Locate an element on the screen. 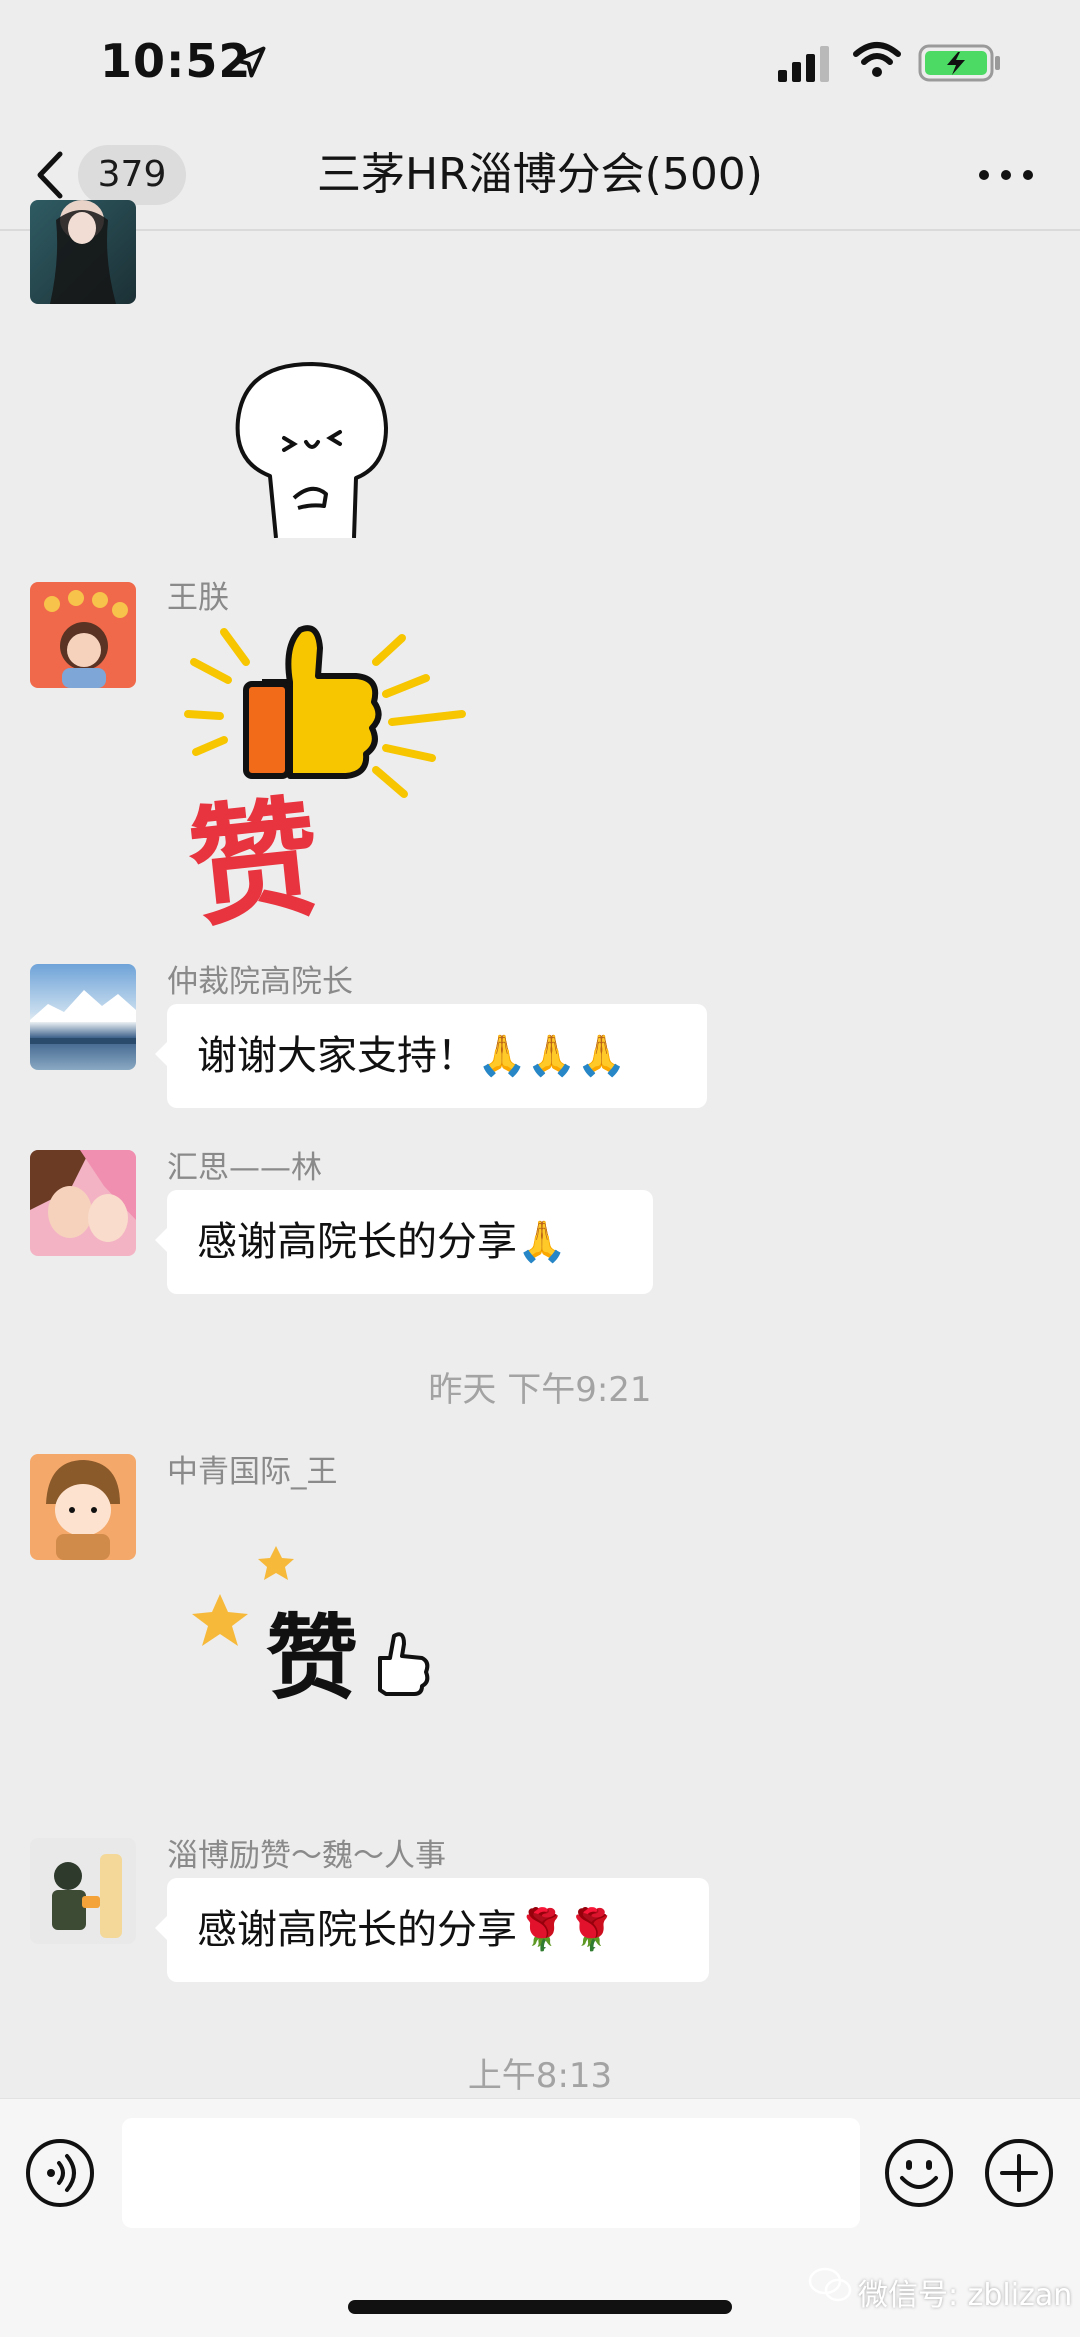 Image resolution: width=1080 pixels, height=2337 pixels. sender-name: 王朕 is located at coordinates (198, 598).